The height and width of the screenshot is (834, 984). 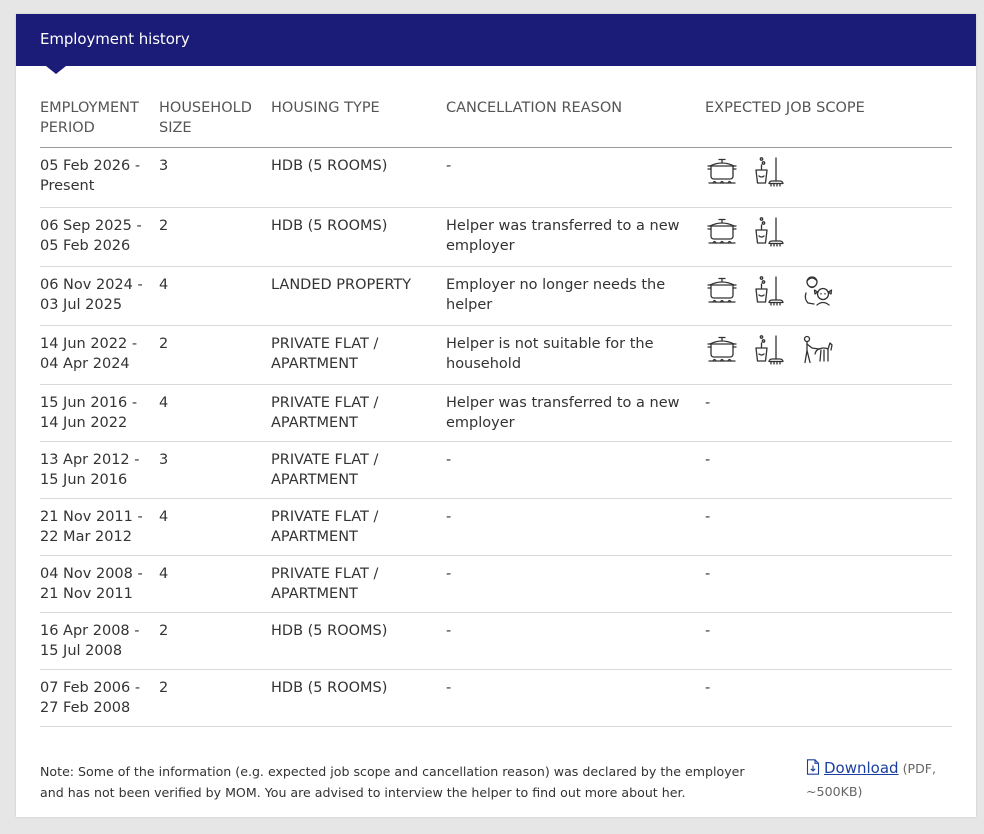 I want to click on cell-period: 14 Jun 2022 - 04 Apr 2024, so click(x=99, y=355).